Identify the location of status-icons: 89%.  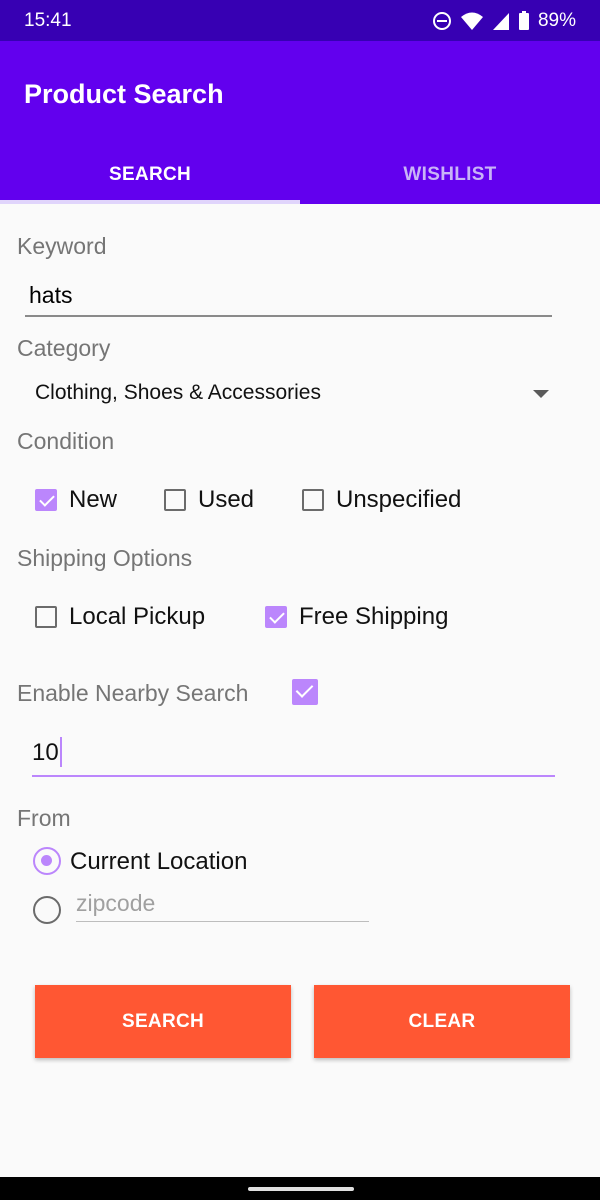
(504, 21).